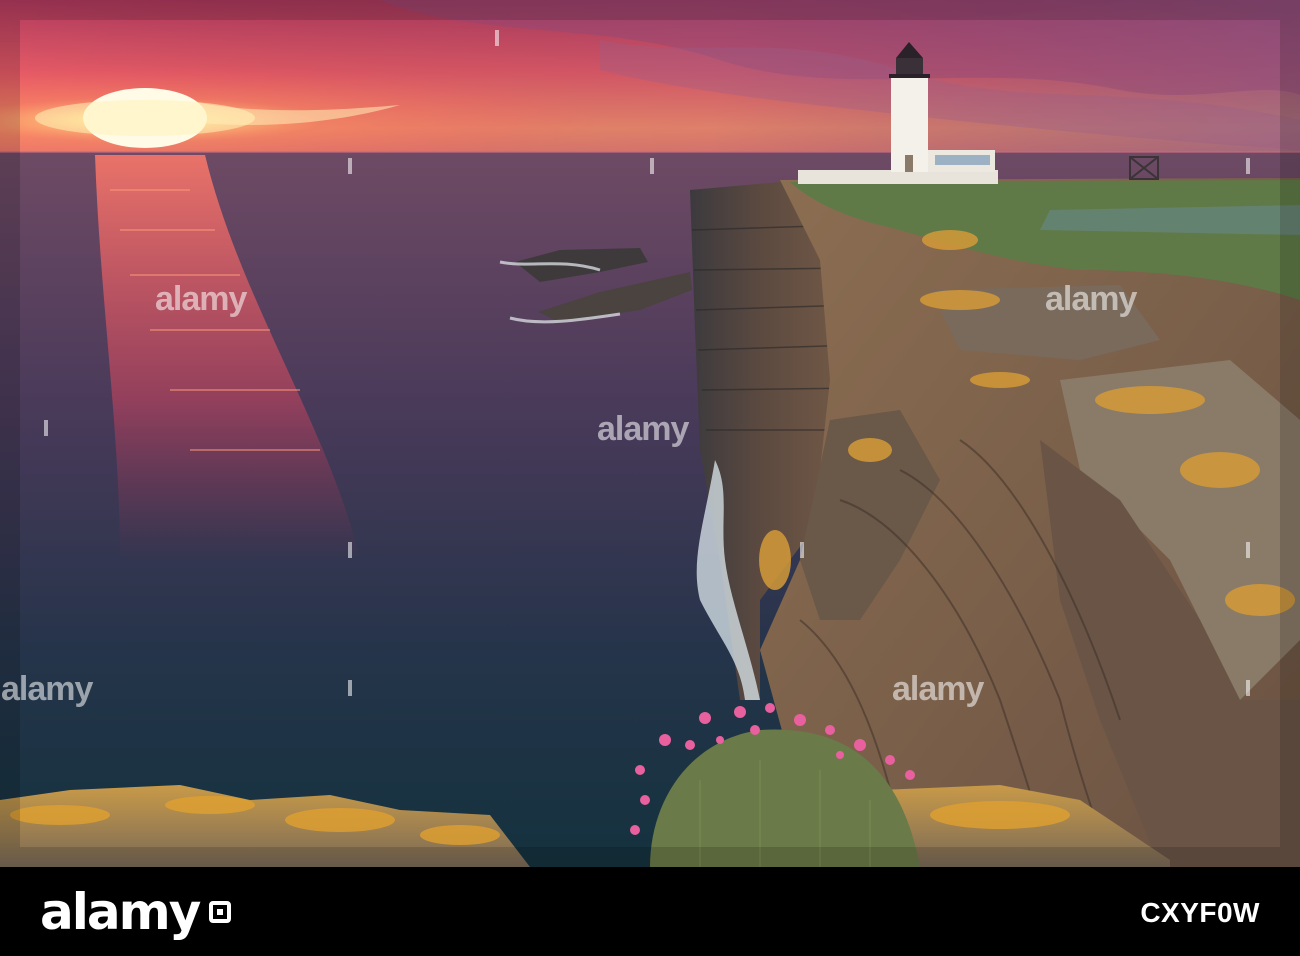 The width and height of the screenshot is (1300, 956). What do you see at coordinates (120, 912) in the screenshot?
I see `brand-name: alamy` at bounding box center [120, 912].